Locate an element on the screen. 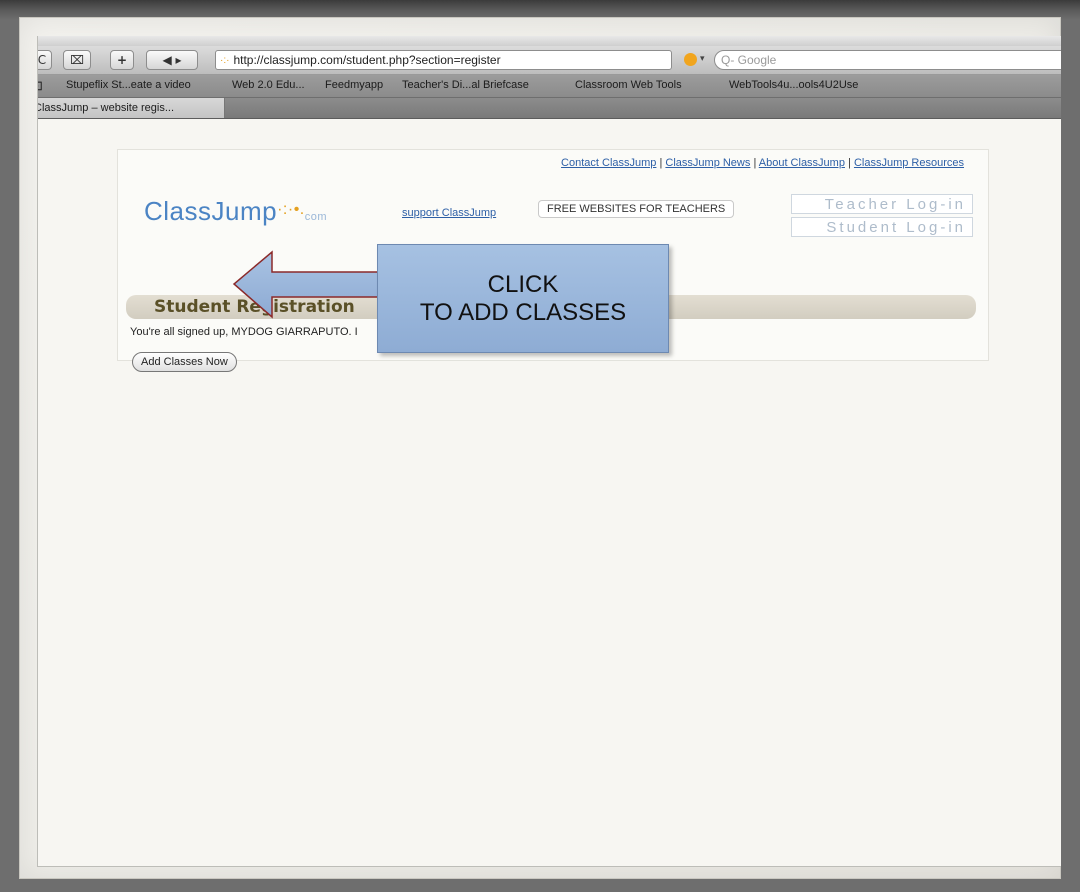 The height and width of the screenshot is (892, 1080). link-resources: ClassJump Resources is located at coordinates (909, 163).